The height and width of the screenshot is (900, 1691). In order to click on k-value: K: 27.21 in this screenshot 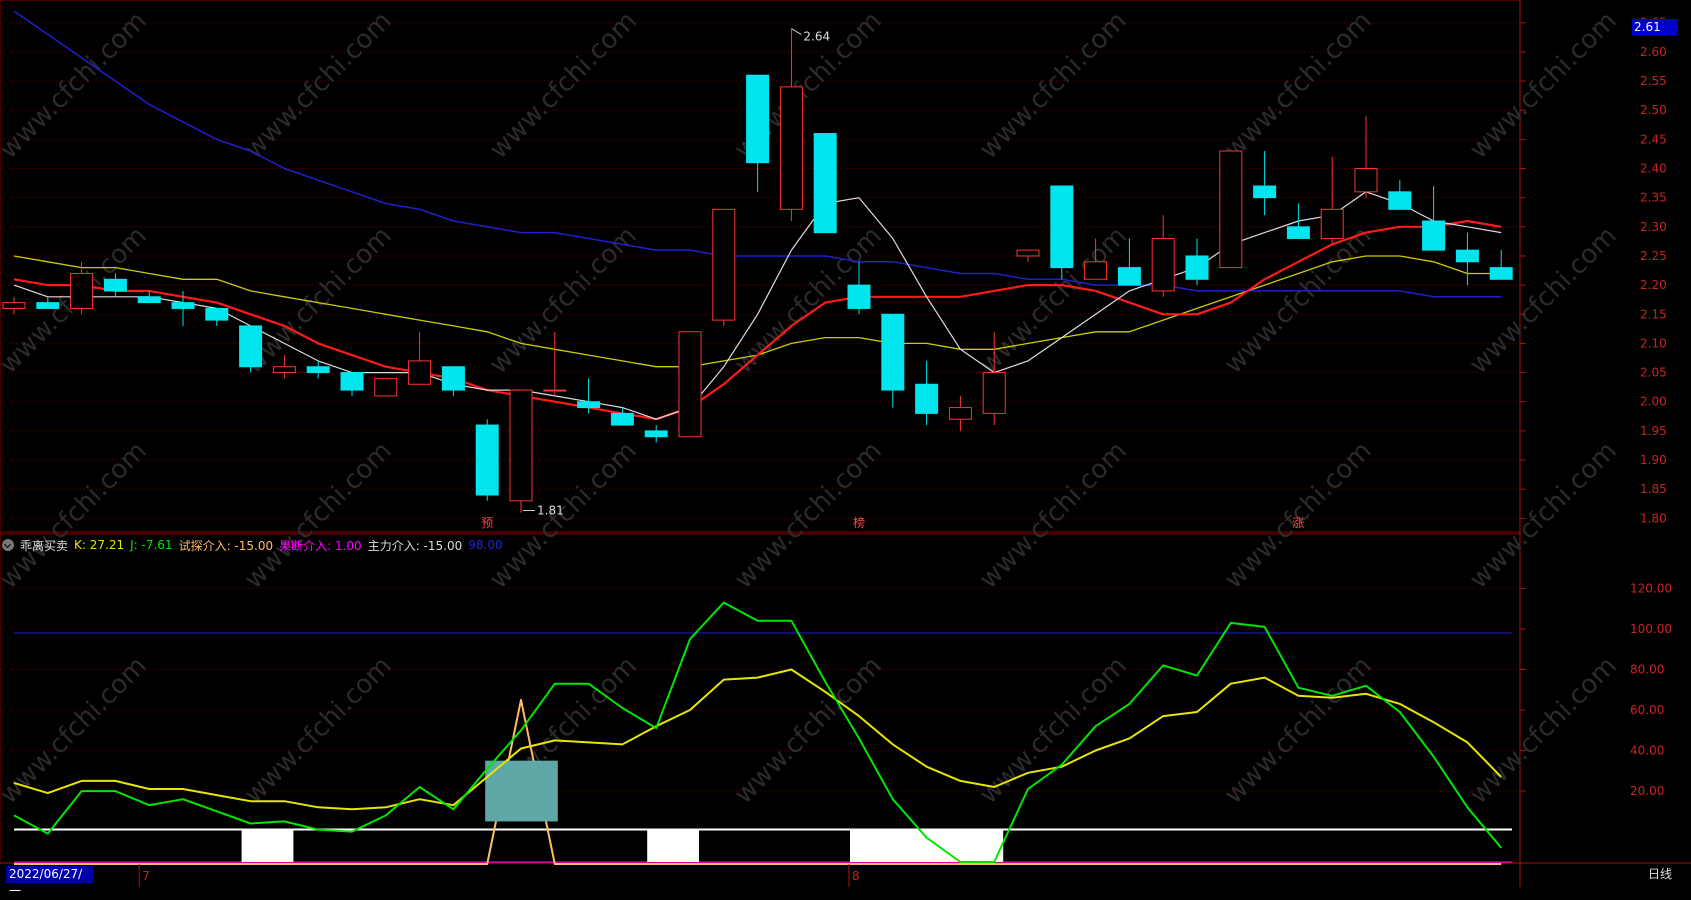, I will do `click(99, 545)`.